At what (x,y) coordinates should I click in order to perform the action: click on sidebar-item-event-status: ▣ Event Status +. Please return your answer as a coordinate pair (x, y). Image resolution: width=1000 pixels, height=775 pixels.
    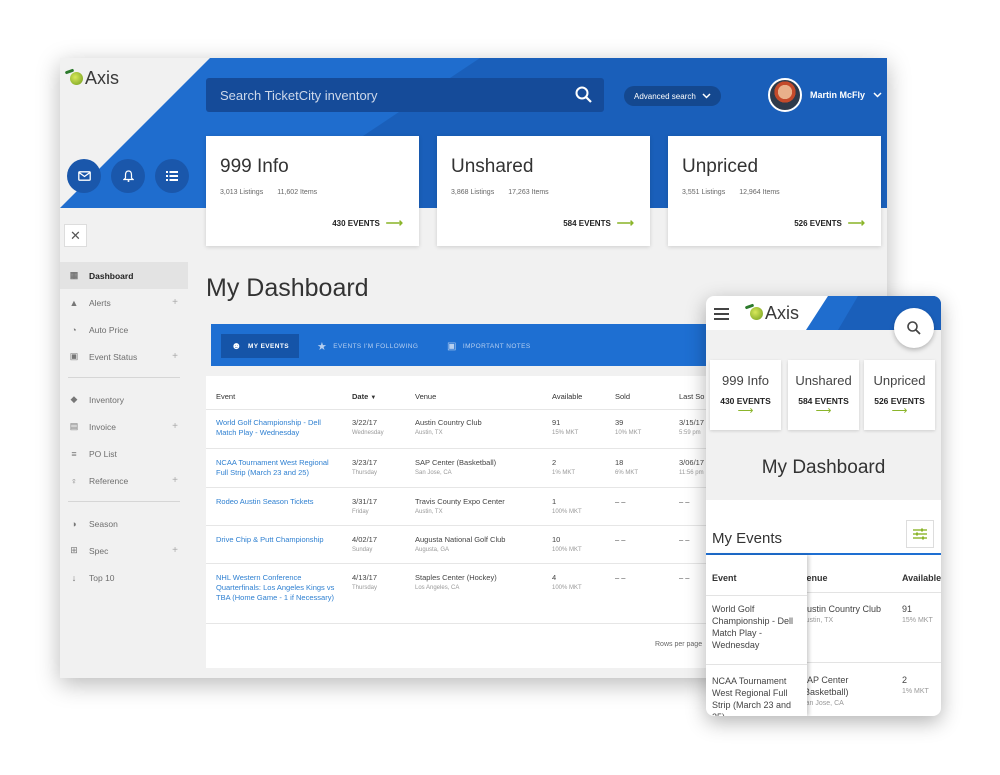
    Looking at the image, I should click on (124, 356).